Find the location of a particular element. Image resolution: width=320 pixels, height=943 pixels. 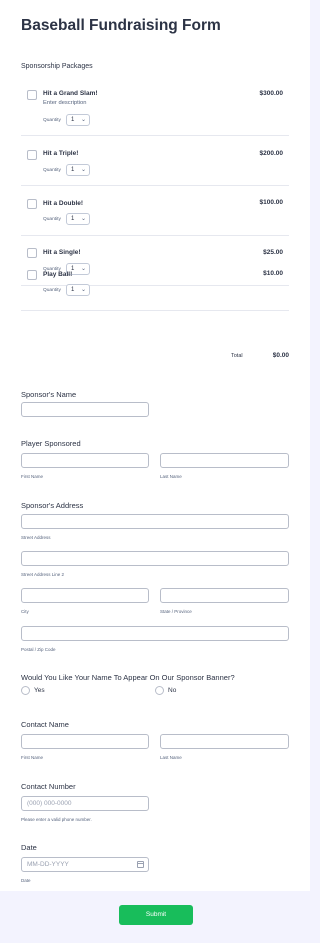

date-sublabel: Date is located at coordinates (26, 880).